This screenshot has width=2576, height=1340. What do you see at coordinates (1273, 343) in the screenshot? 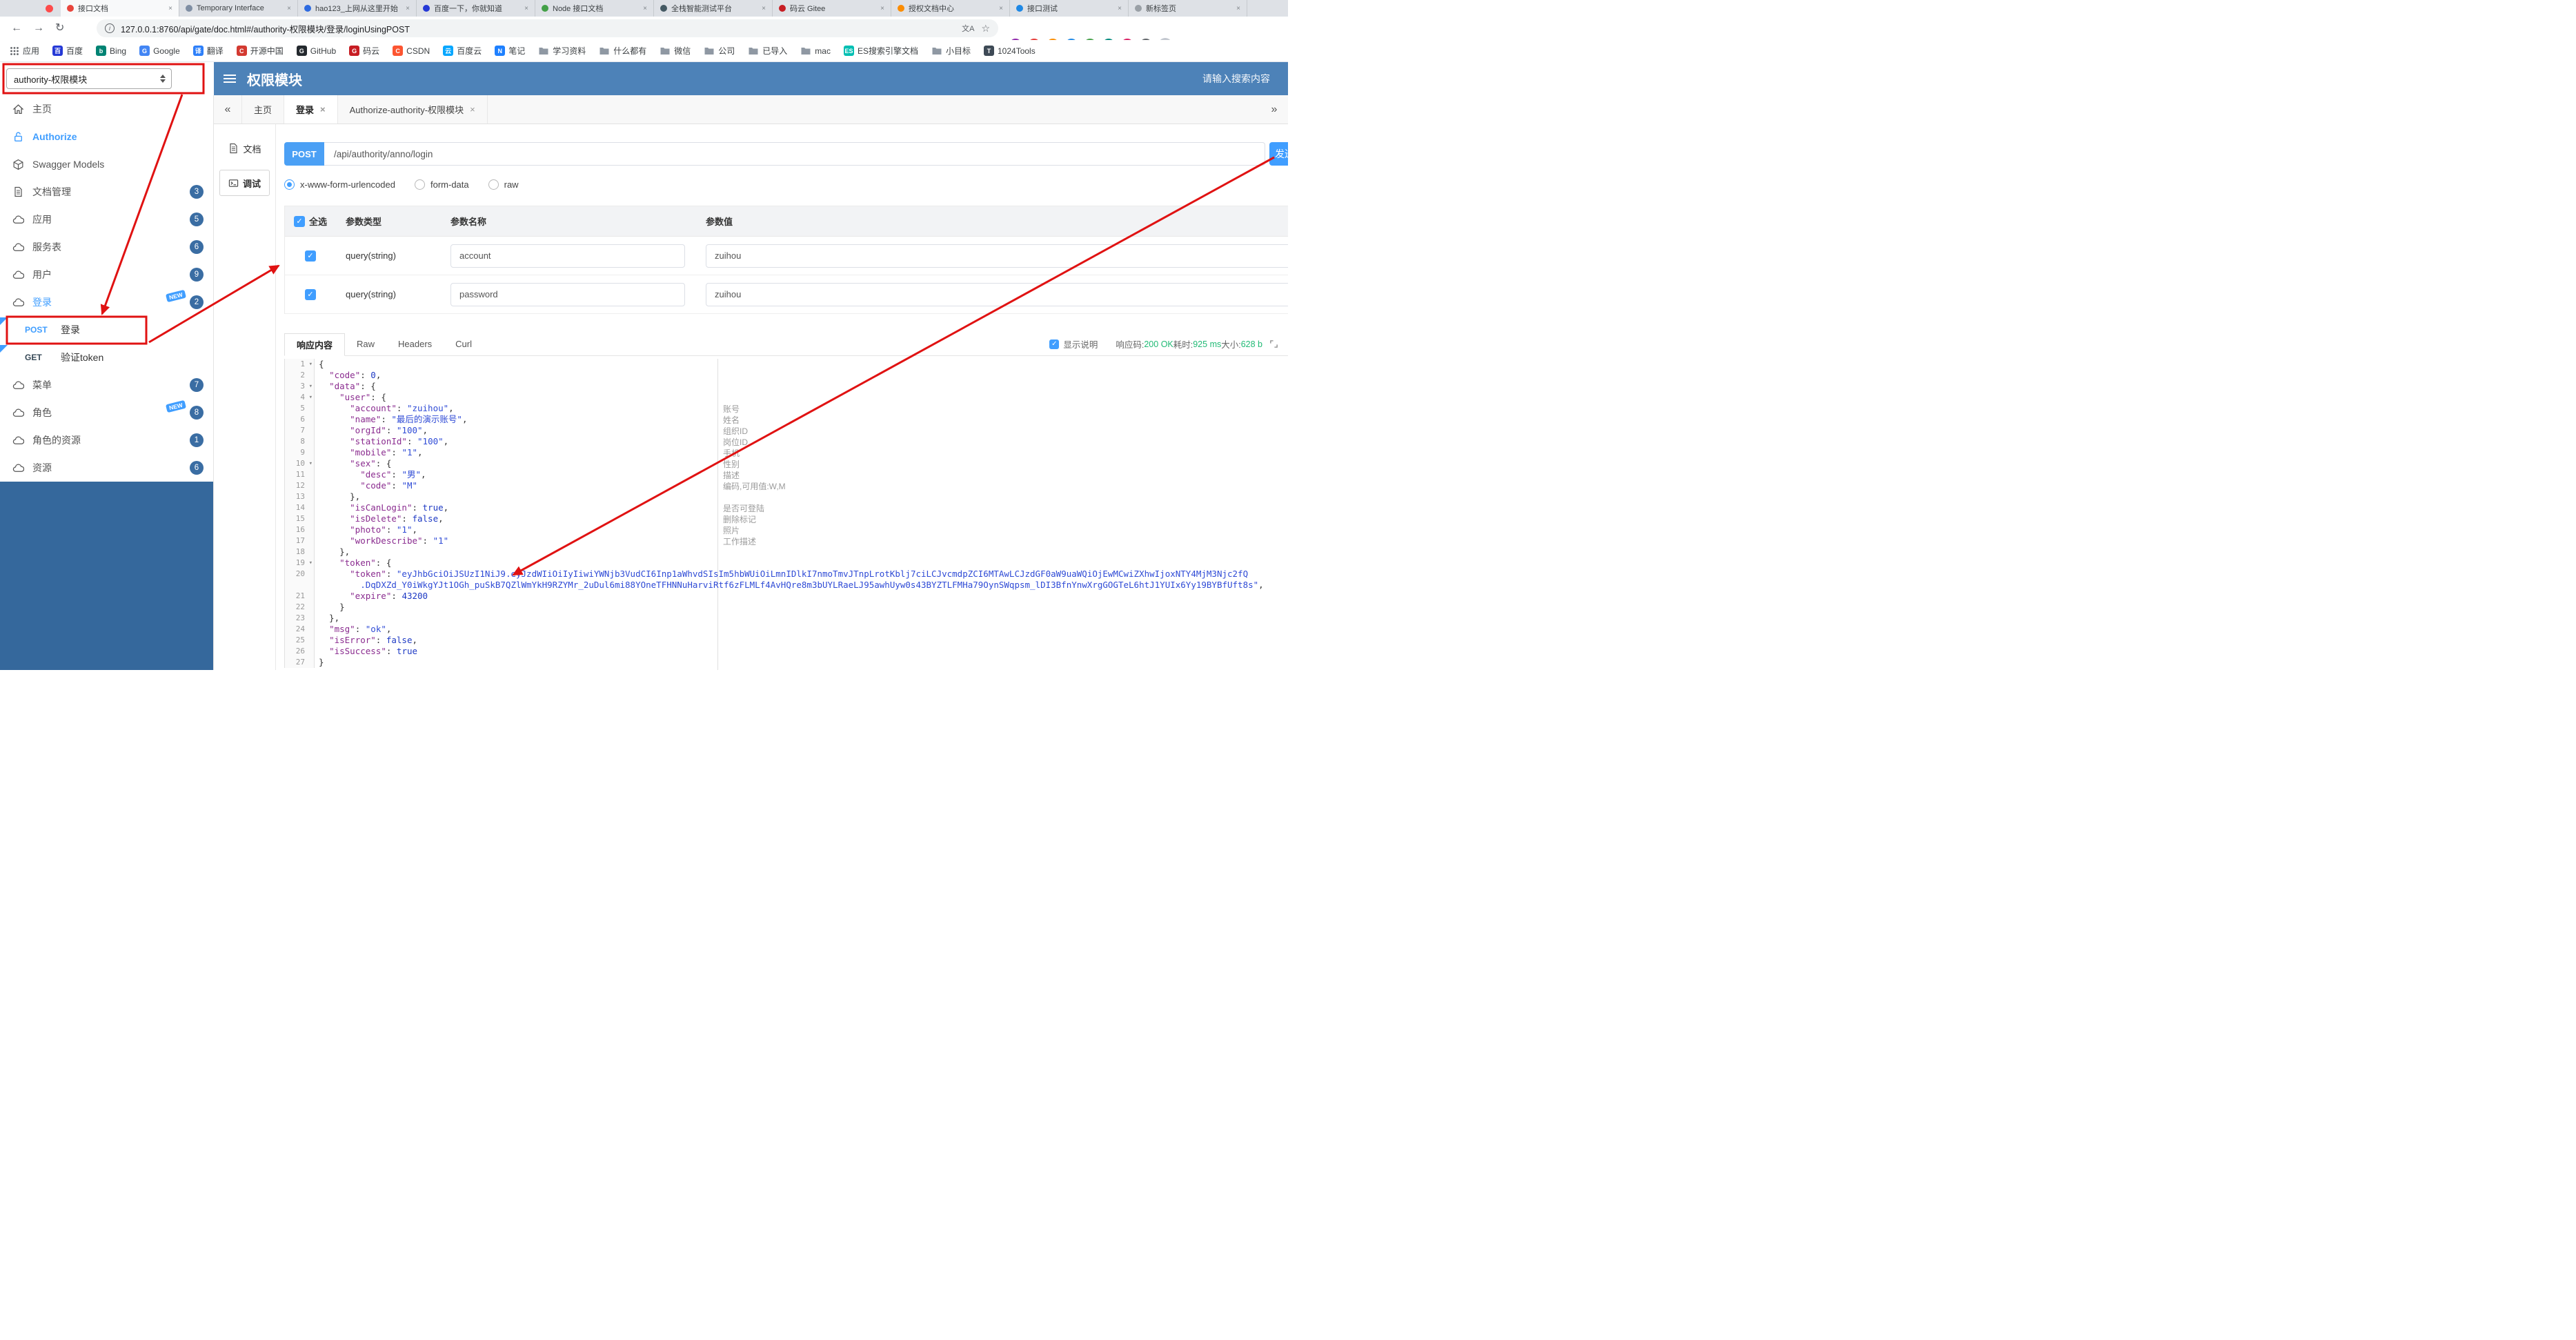
I see `fullscreen-icon` at bounding box center [1273, 343].